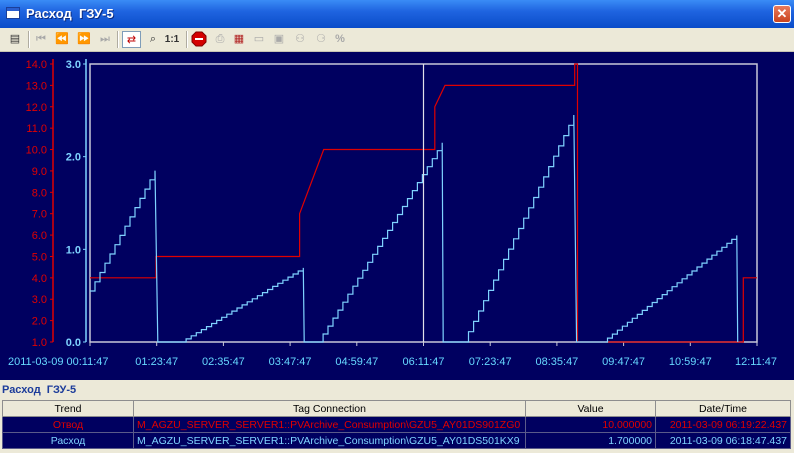 The image size is (794, 453). What do you see at coordinates (62, 39) in the screenshot?
I see `page-back-icon: ⏪` at bounding box center [62, 39].